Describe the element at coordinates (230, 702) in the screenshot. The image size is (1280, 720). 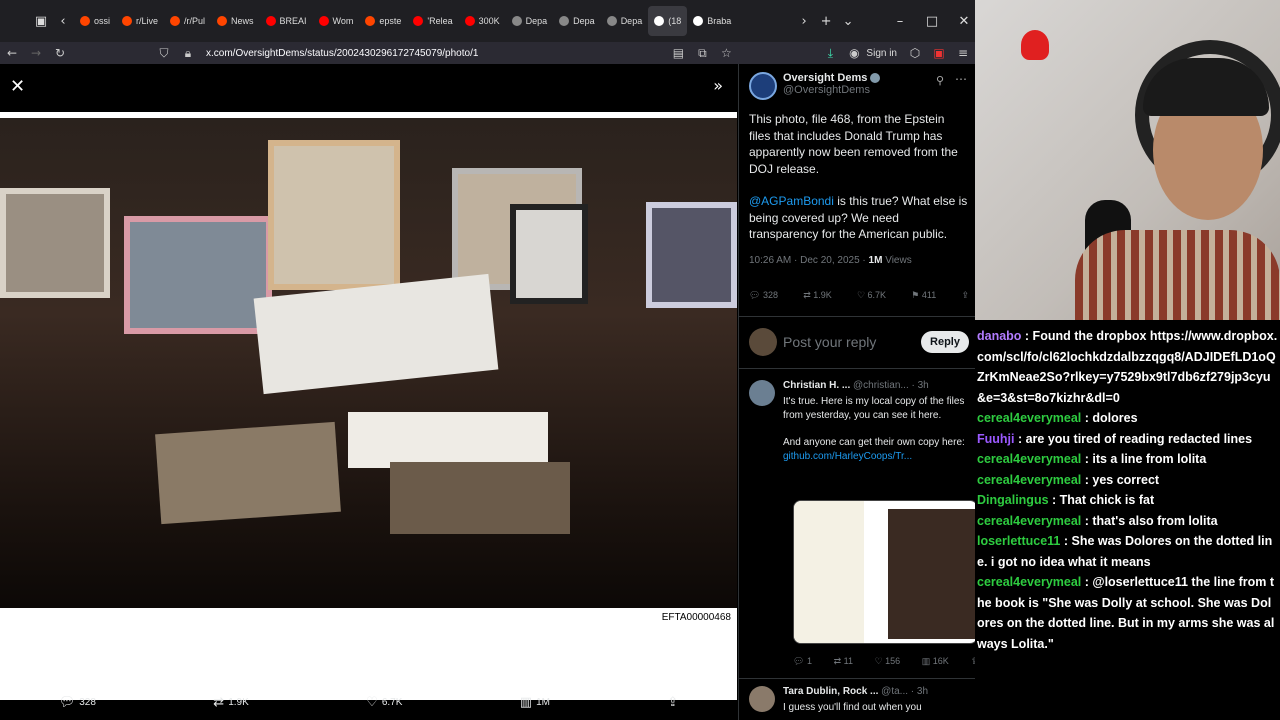
I see `repost-action: ⇄ 1.9K` at that location.